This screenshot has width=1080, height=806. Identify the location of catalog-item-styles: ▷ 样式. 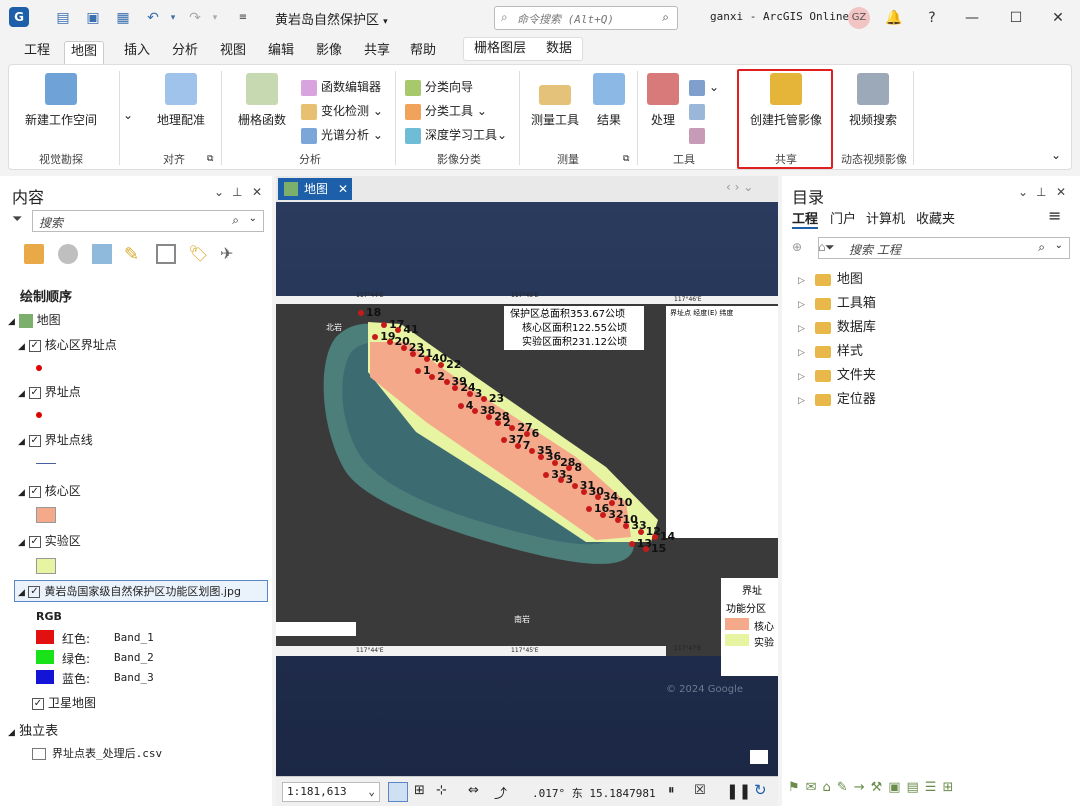
(830, 352).